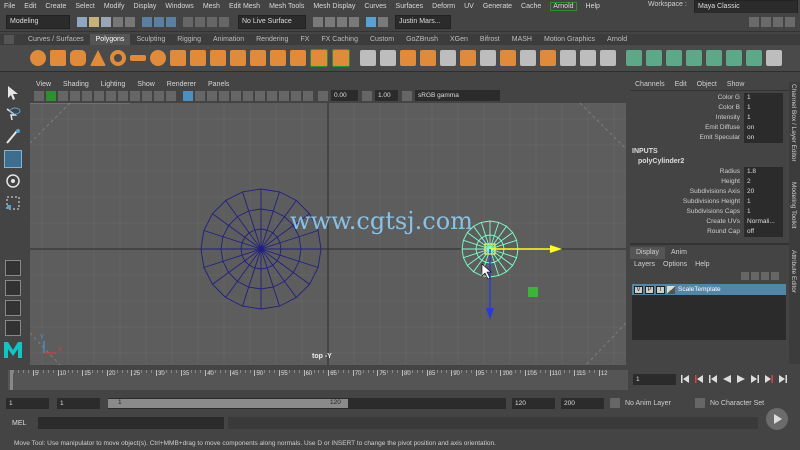 This screenshot has width=800, height=450. Describe the element at coordinates (178, 58) in the screenshot. I see `platonic-solid-icon` at that location.